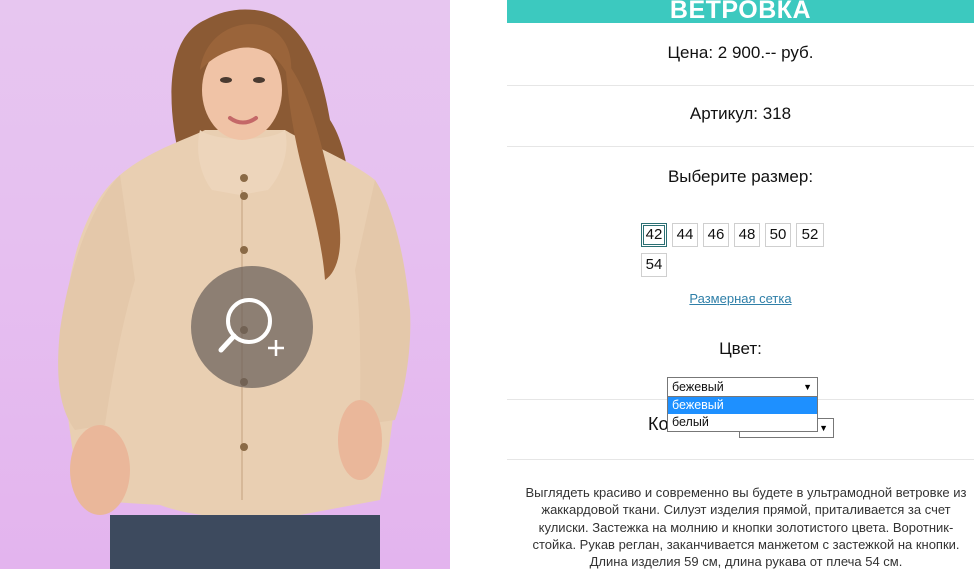 This screenshot has width=974, height=570. I want to click on size-chart-link: Размерная сетка, so click(740, 298).